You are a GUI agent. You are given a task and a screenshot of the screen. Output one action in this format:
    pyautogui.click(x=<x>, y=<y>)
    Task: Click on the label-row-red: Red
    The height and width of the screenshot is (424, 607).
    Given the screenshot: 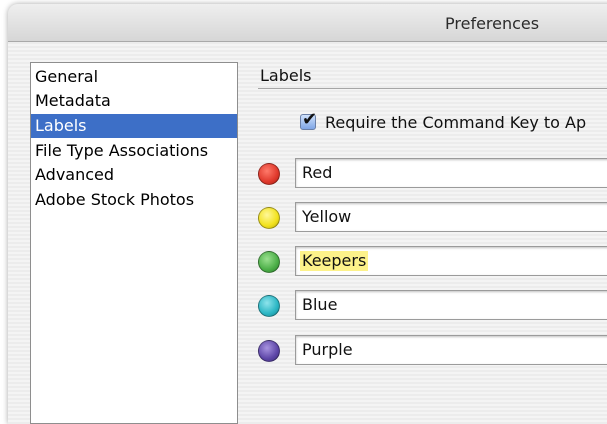 What is the action you would take?
    pyautogui.click(x=432, y=174)
    